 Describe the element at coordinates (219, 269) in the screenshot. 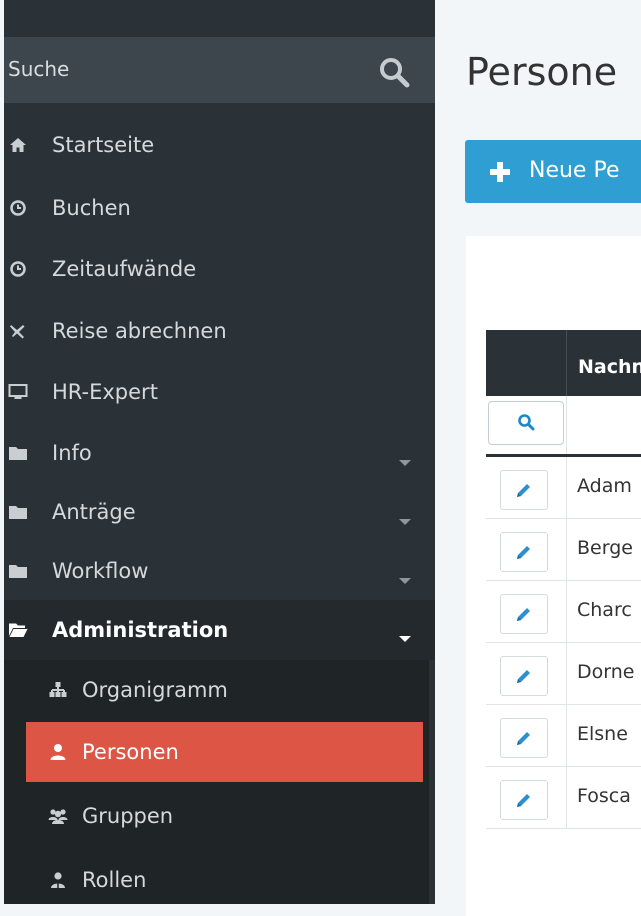

I see `nav-item-zeitaufwaende: Zeitaufwände` at that location.